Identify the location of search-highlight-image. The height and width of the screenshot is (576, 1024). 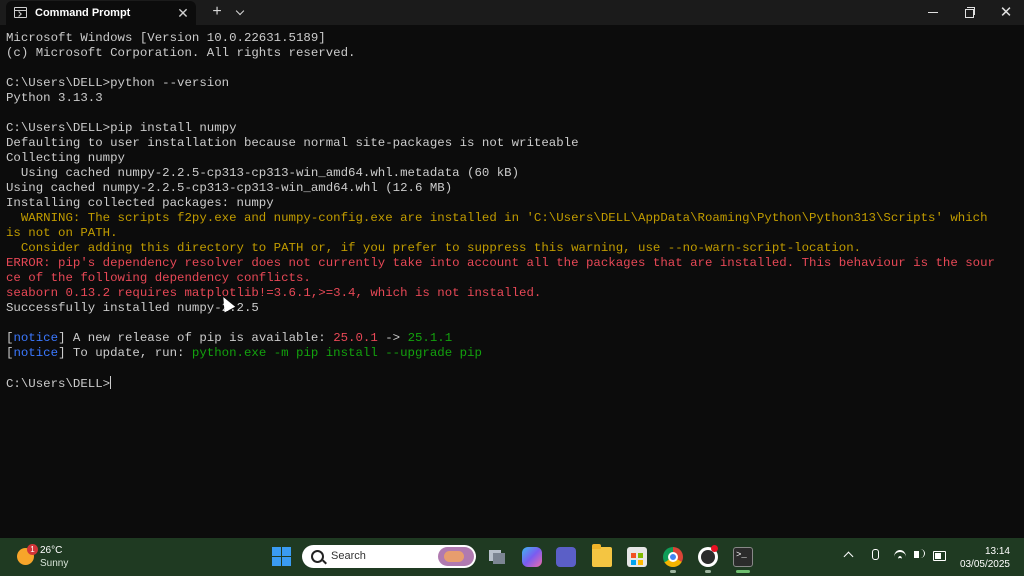
(456, 556).